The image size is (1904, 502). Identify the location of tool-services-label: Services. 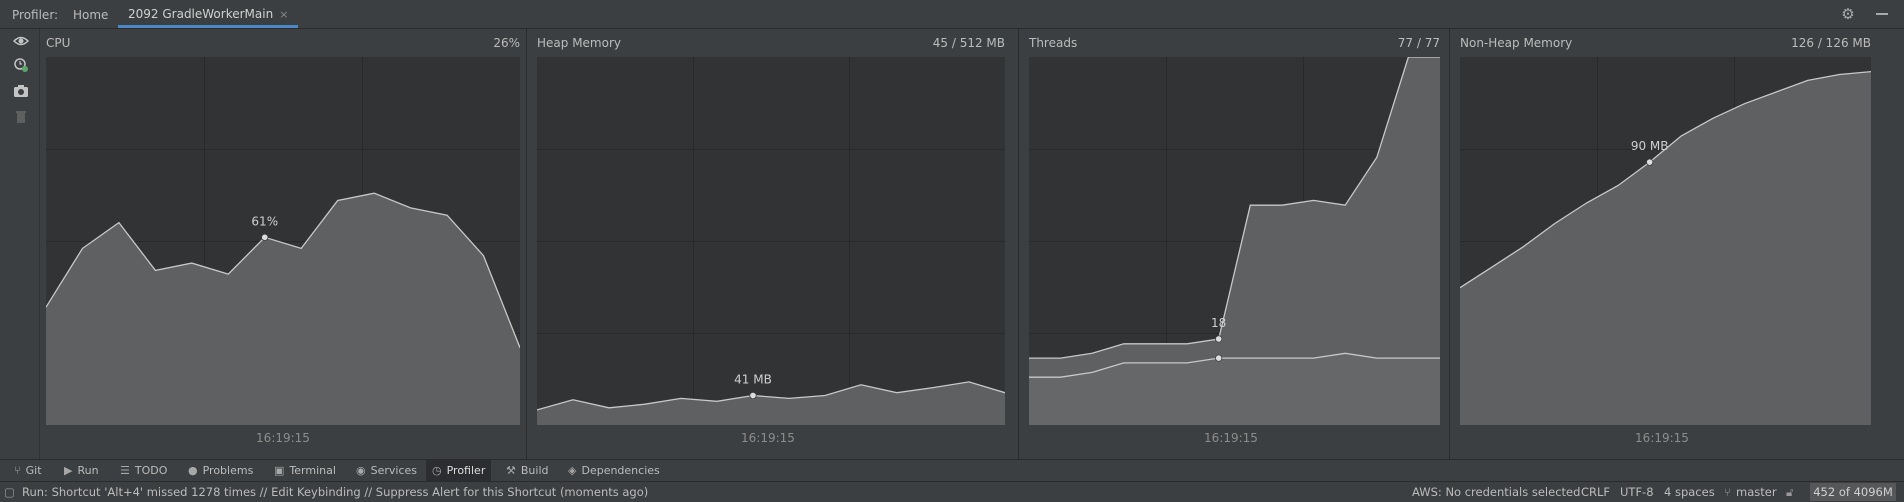
(393, 470).